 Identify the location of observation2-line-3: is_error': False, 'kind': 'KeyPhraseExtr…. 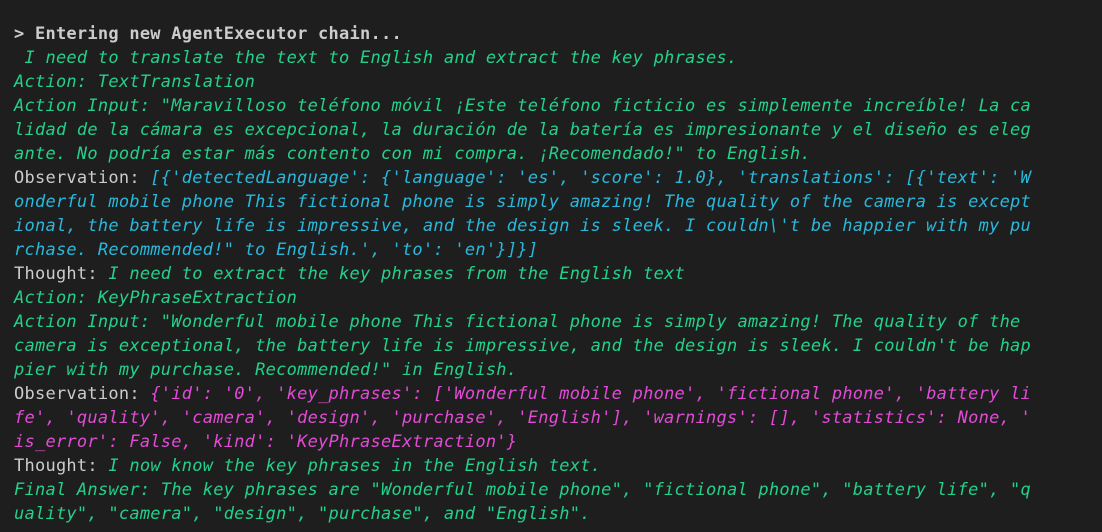
(266, 442).